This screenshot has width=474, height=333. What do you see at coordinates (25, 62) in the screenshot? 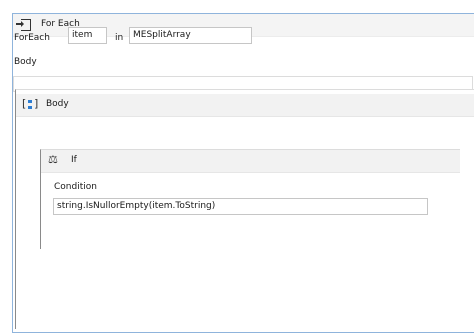
I see `body-label: Body` at bounding box center [25, 62].